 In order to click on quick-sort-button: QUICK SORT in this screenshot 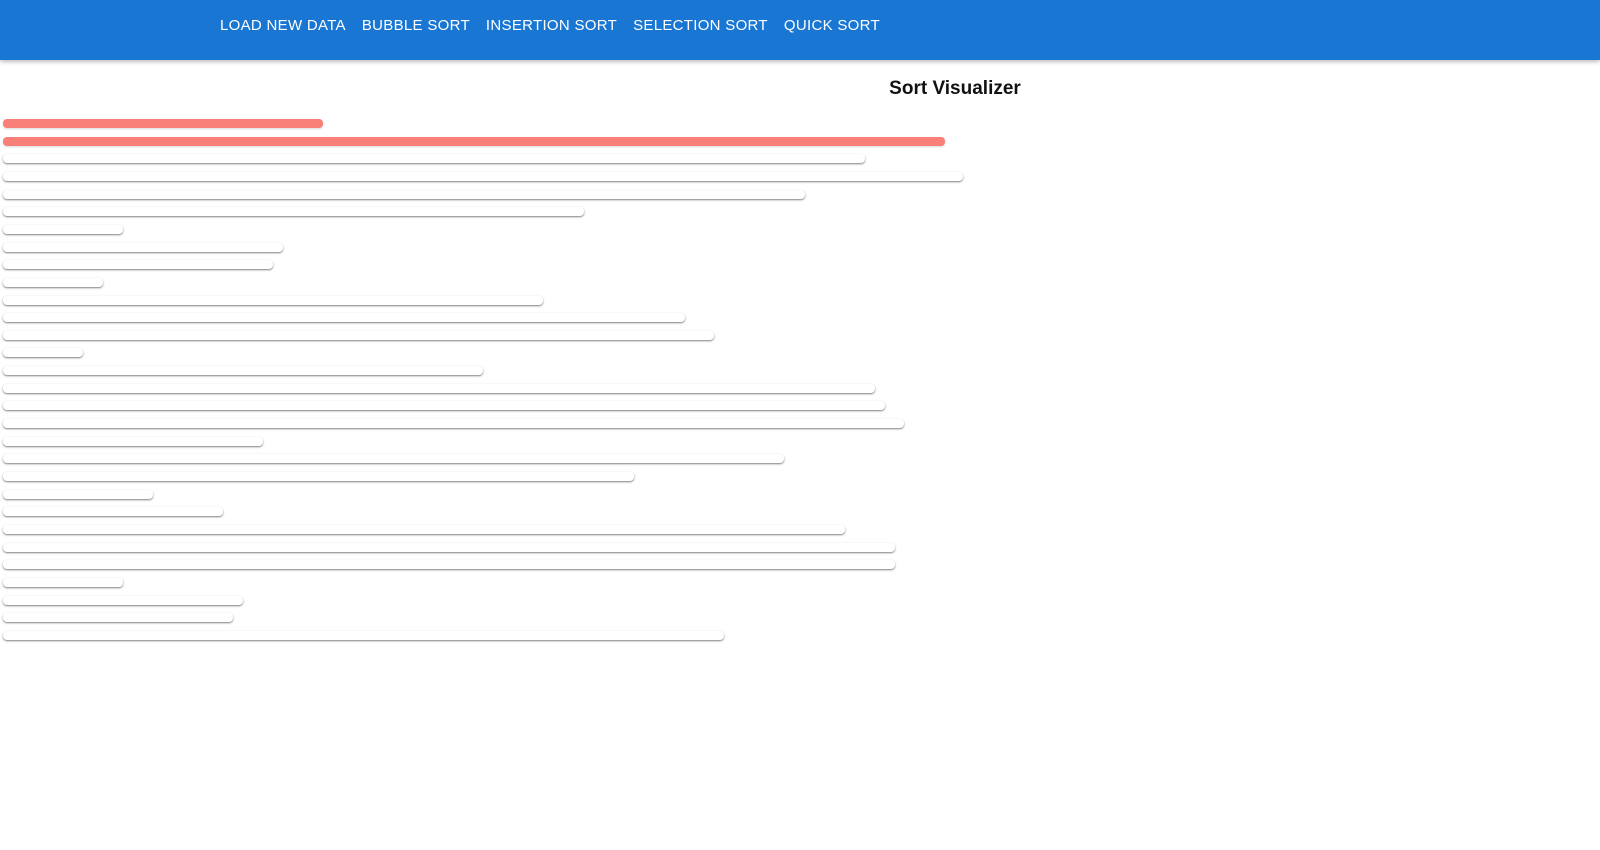, I will do `click(832, 26)`.